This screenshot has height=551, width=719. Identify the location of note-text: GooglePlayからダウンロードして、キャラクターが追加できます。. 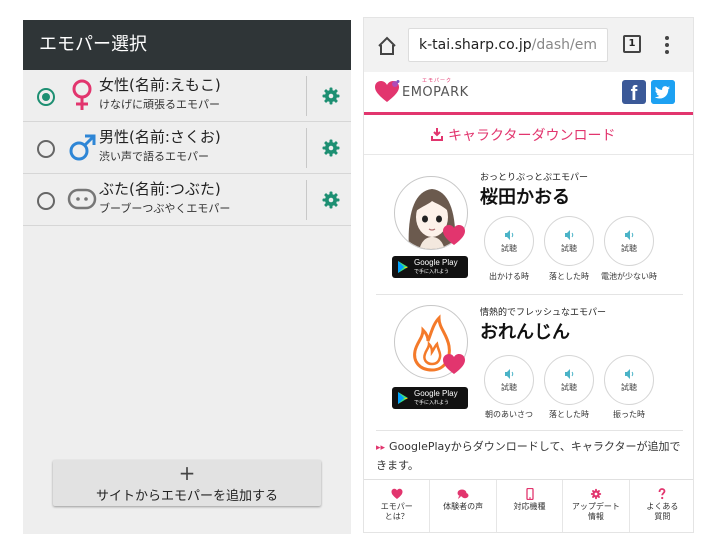
(528, 456).